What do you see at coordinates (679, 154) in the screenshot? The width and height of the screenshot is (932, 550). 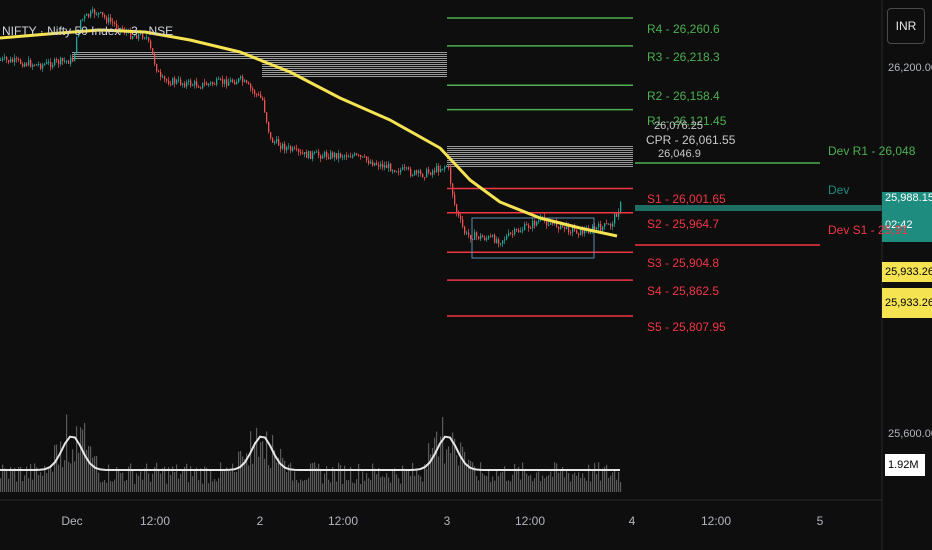 I see `bc-label: 26,046.9` at bounding box center [679, 154].